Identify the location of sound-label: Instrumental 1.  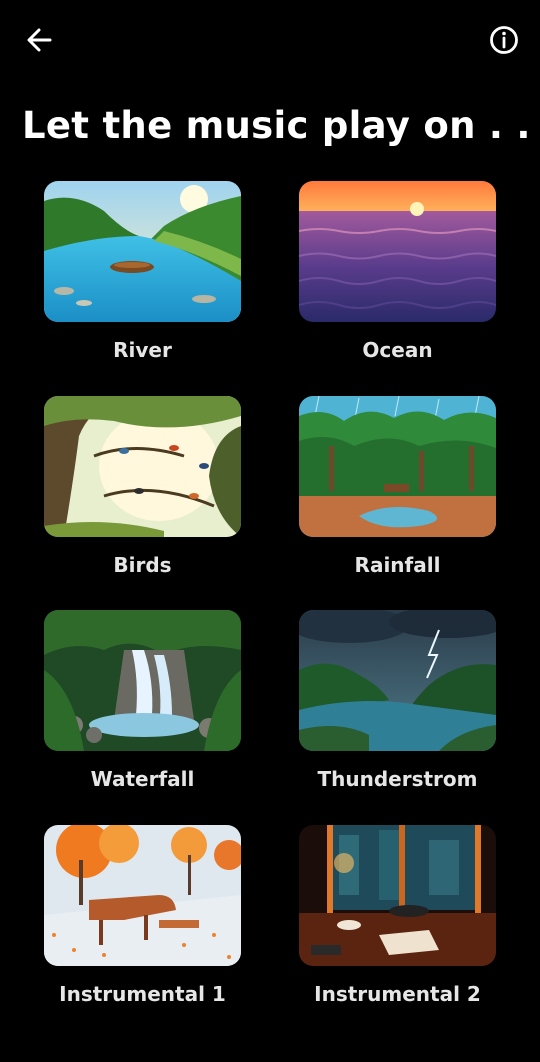
(142, 994).